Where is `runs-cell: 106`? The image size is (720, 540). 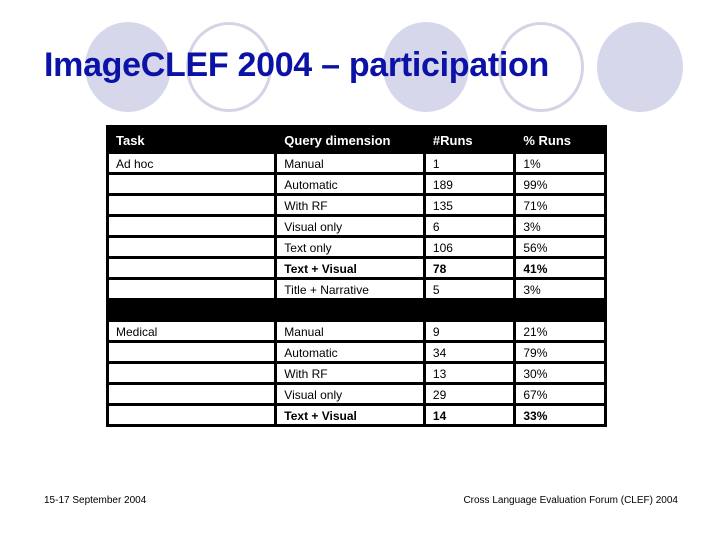 runs-cell: 106 is located at coordinates (469, 247).